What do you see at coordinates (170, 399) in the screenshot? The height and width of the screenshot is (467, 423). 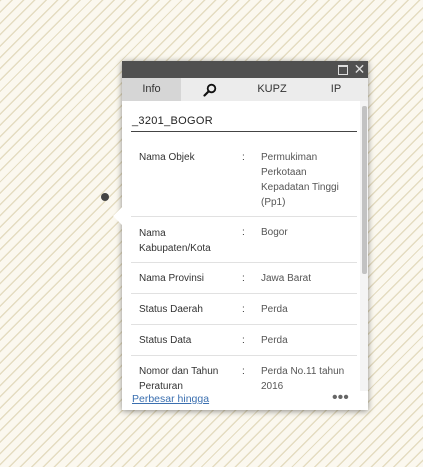 I see `zoom-to-link: Perbesar hingga` at bounding box center [170, 399].